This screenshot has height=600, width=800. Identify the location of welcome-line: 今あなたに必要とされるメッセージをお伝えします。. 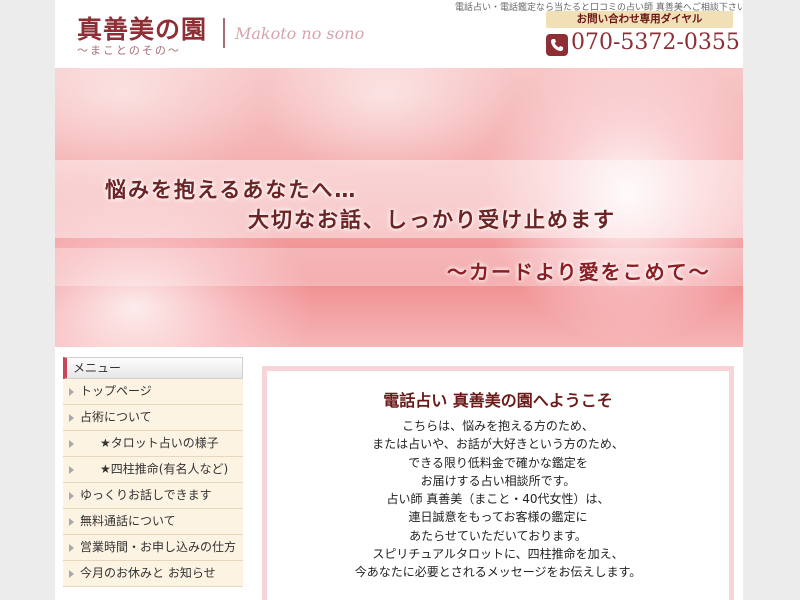
(498, 572).